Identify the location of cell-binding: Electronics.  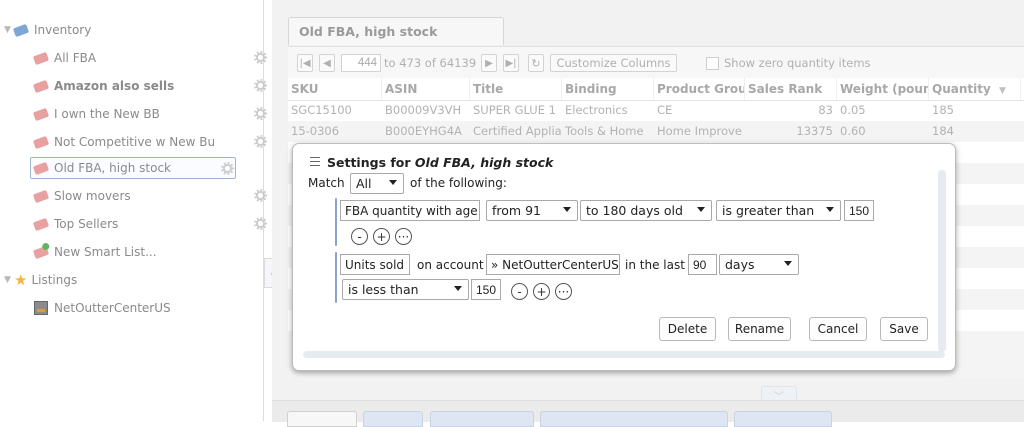
(596, 110).